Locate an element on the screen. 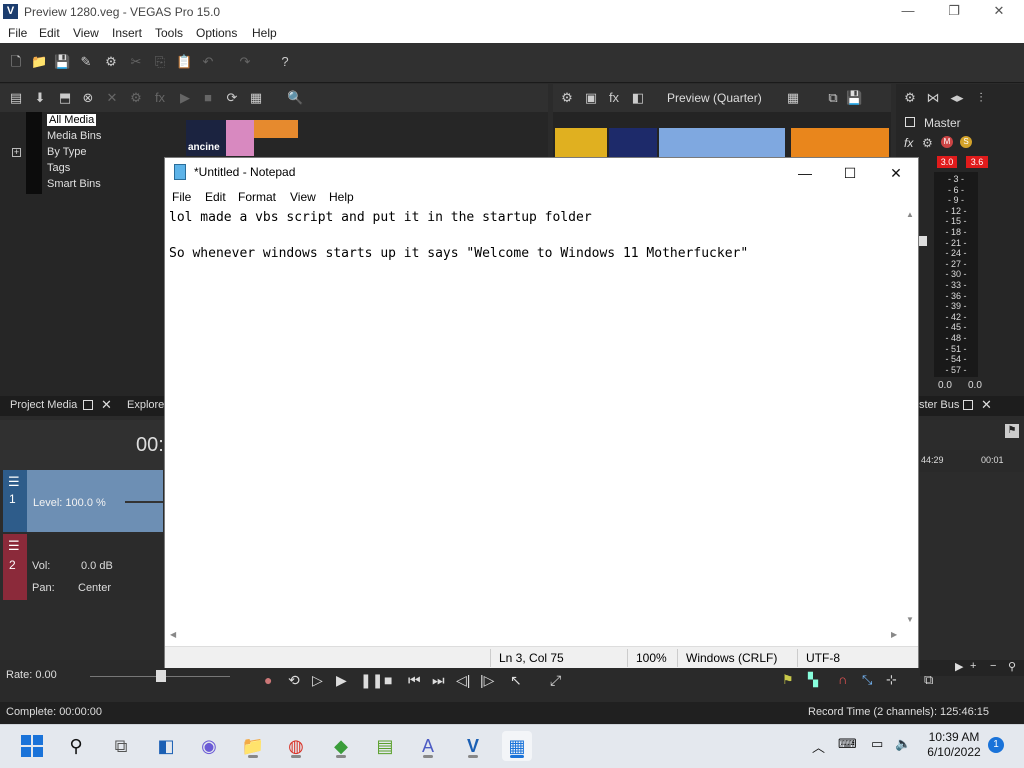 This screenshot has height=768, width=1024. show-hidden-icons-icon: ︿ is located at coordinates (818, 746).